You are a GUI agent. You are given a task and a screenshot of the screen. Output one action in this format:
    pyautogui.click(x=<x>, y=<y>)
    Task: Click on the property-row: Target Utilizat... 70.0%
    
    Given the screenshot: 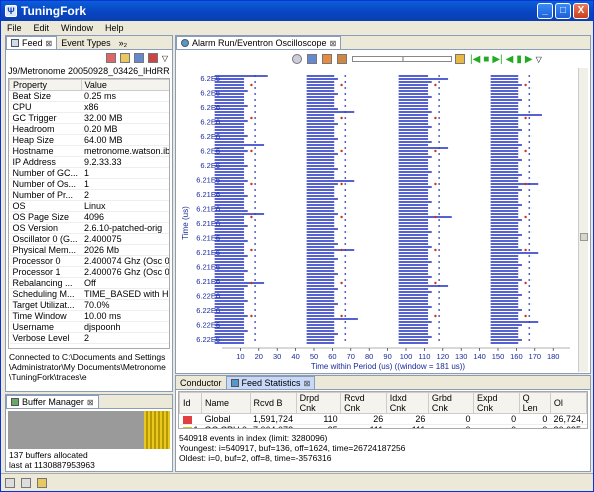 What is the action you would take?
    pyautogui.click(x=89, y=305)
    